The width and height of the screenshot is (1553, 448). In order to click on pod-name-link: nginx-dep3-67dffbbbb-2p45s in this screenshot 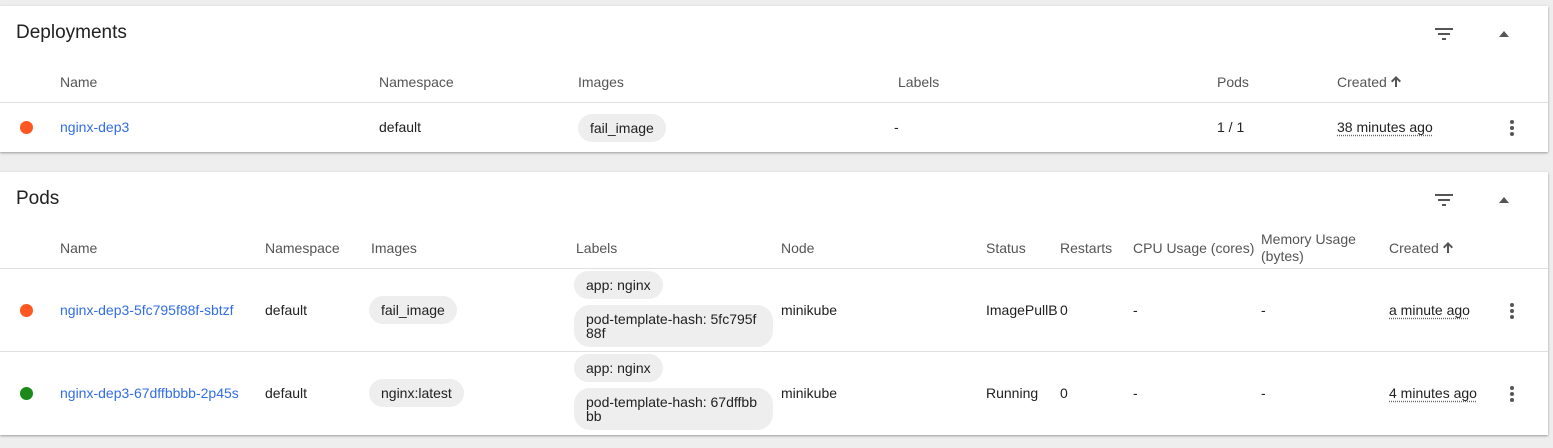, I will do `click(149, 393)`.